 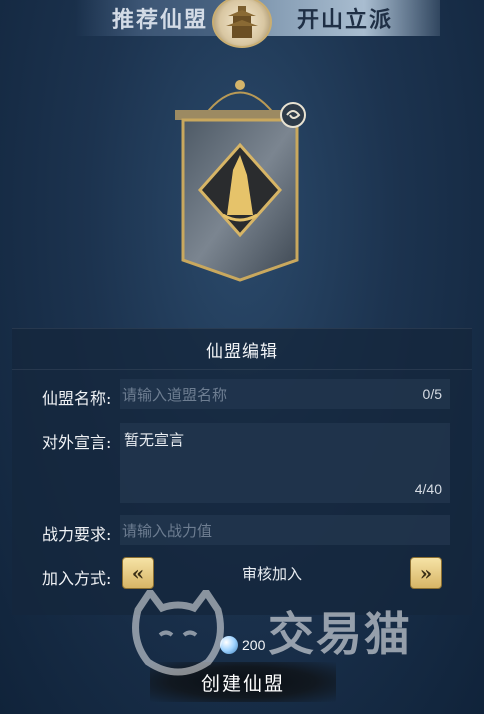 I want to click on create-alliance-button: 创建仙盟, so click(x=243, y=682).